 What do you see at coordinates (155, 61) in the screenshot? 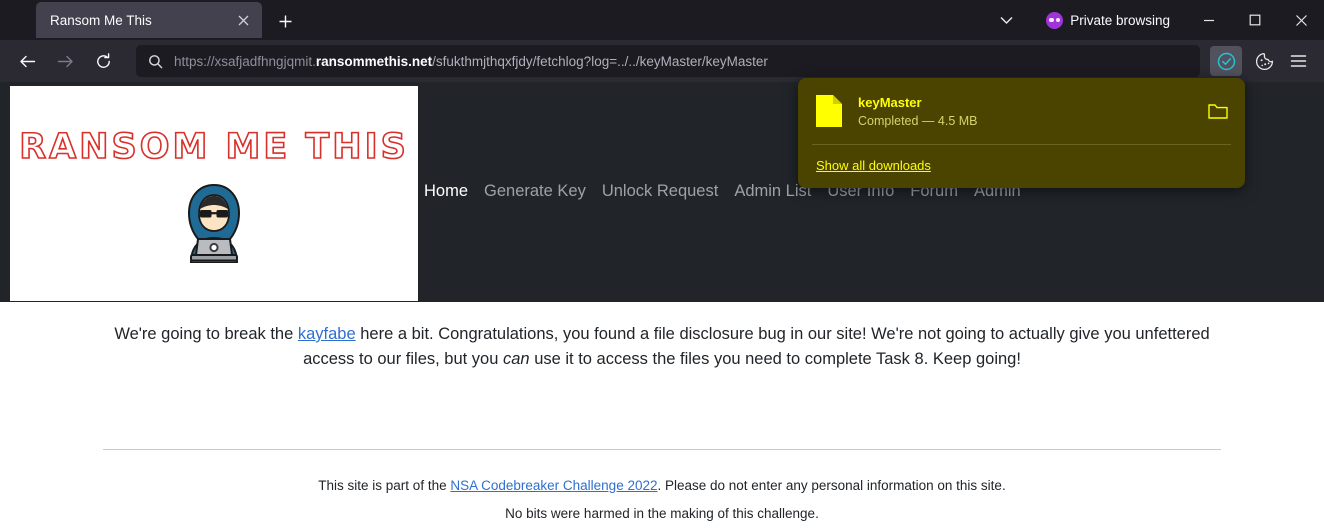
I see `search-icon` at bounding box center [155, 61].